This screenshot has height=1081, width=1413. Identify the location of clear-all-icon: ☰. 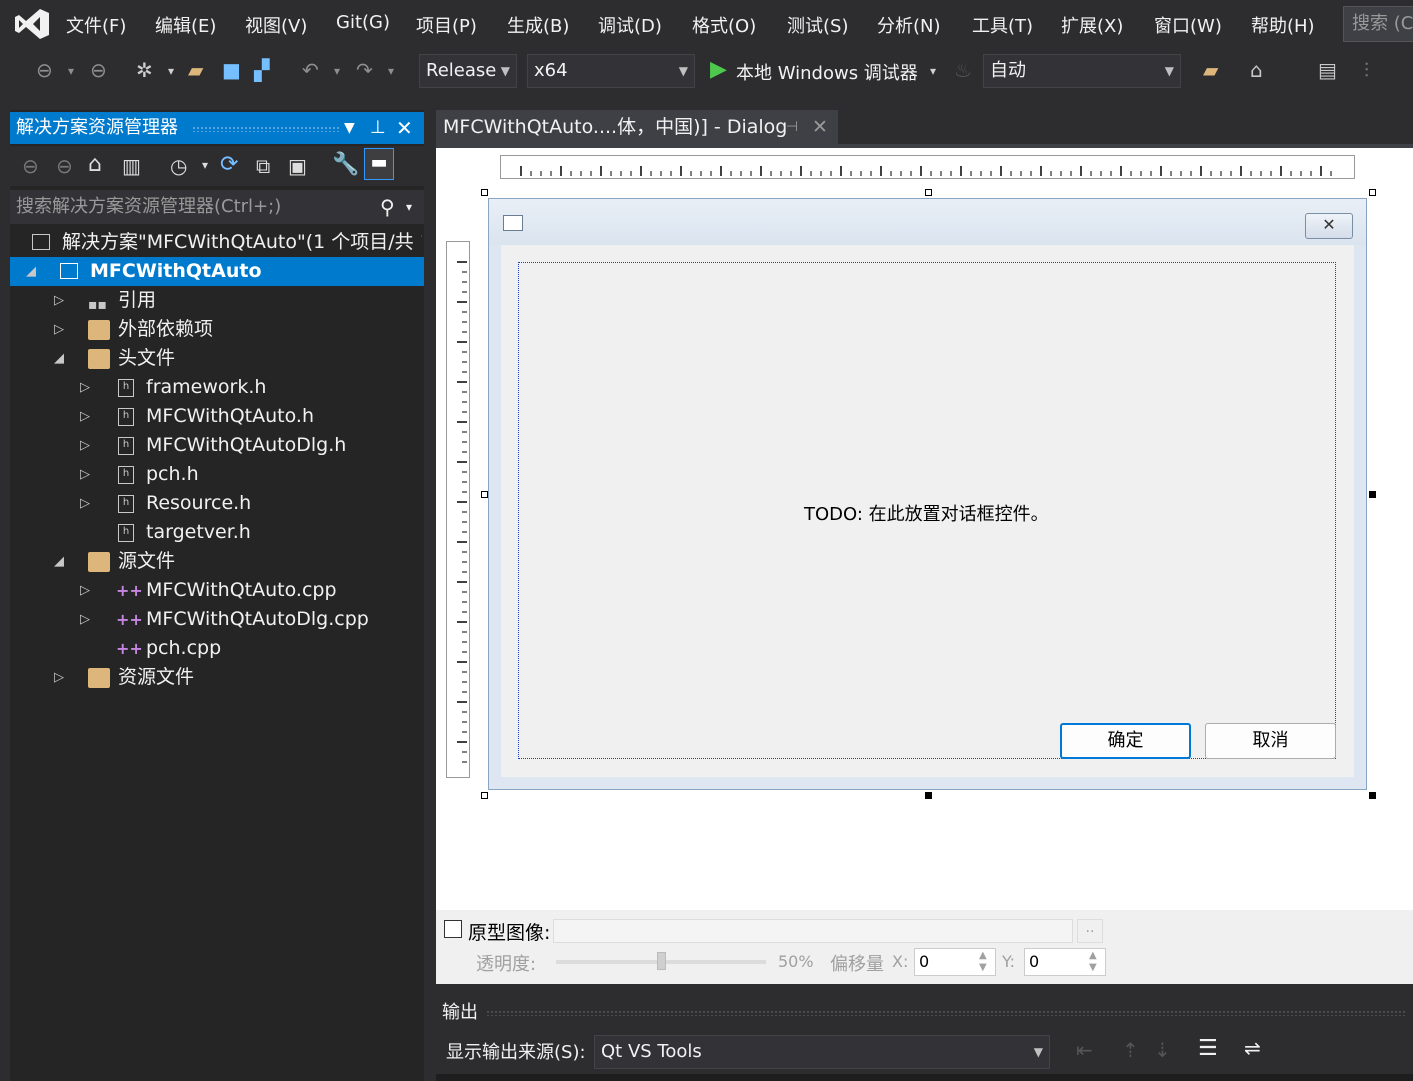
(1208, 1048).